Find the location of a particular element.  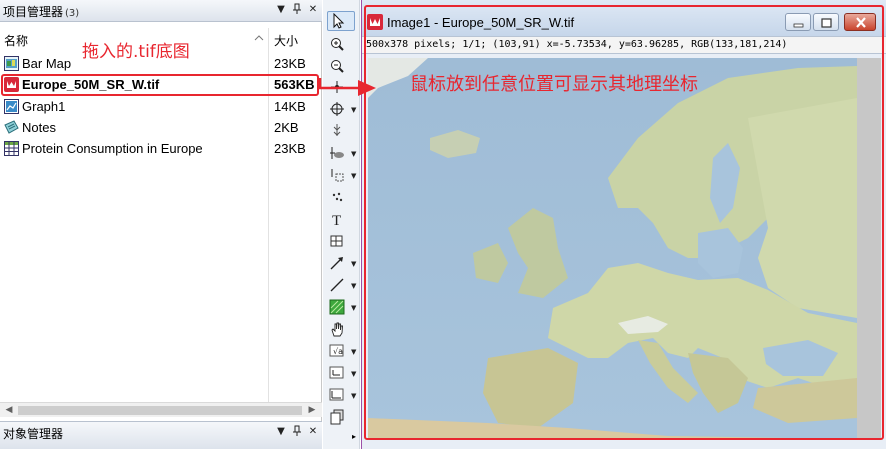

scrollbar-thumb is located at coordinates (160, 410).